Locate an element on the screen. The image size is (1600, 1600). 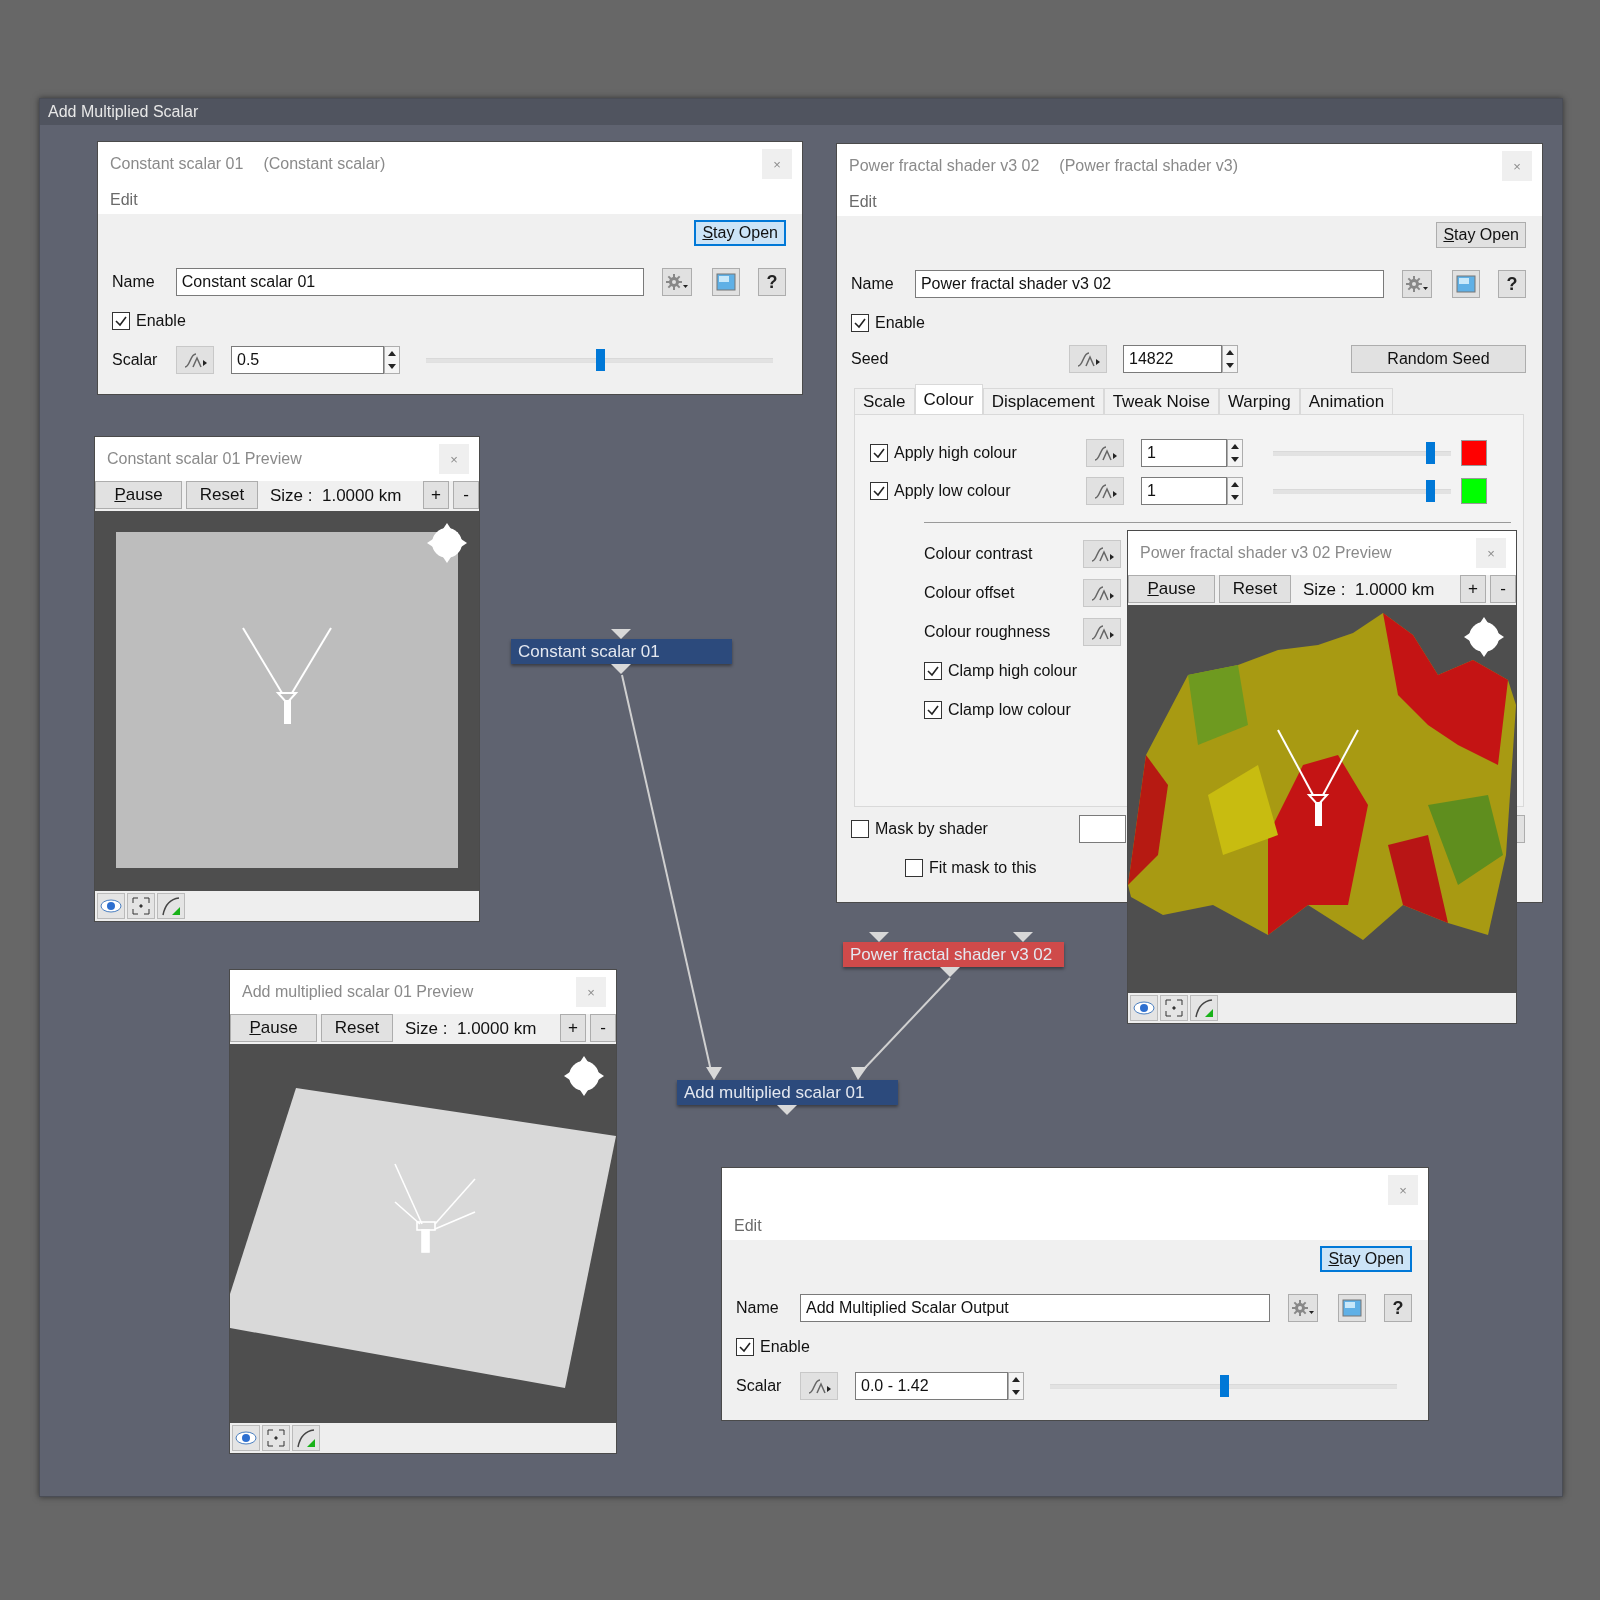
colour-checkbox: Apply low colour is located at coordinates (978, 491).